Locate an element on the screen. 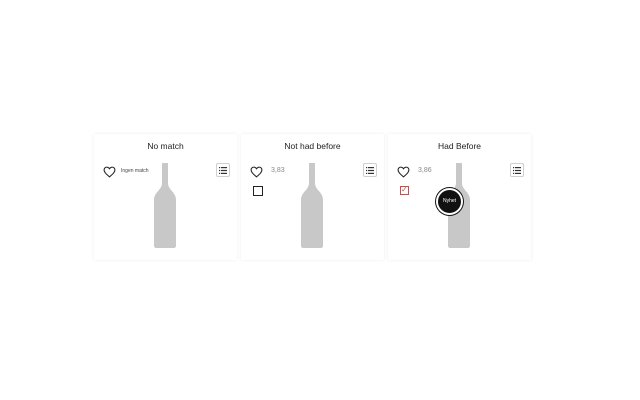  panel-had-before: Had Before 3,86 ✓ Nyhet is located at coordinates (459, 197).